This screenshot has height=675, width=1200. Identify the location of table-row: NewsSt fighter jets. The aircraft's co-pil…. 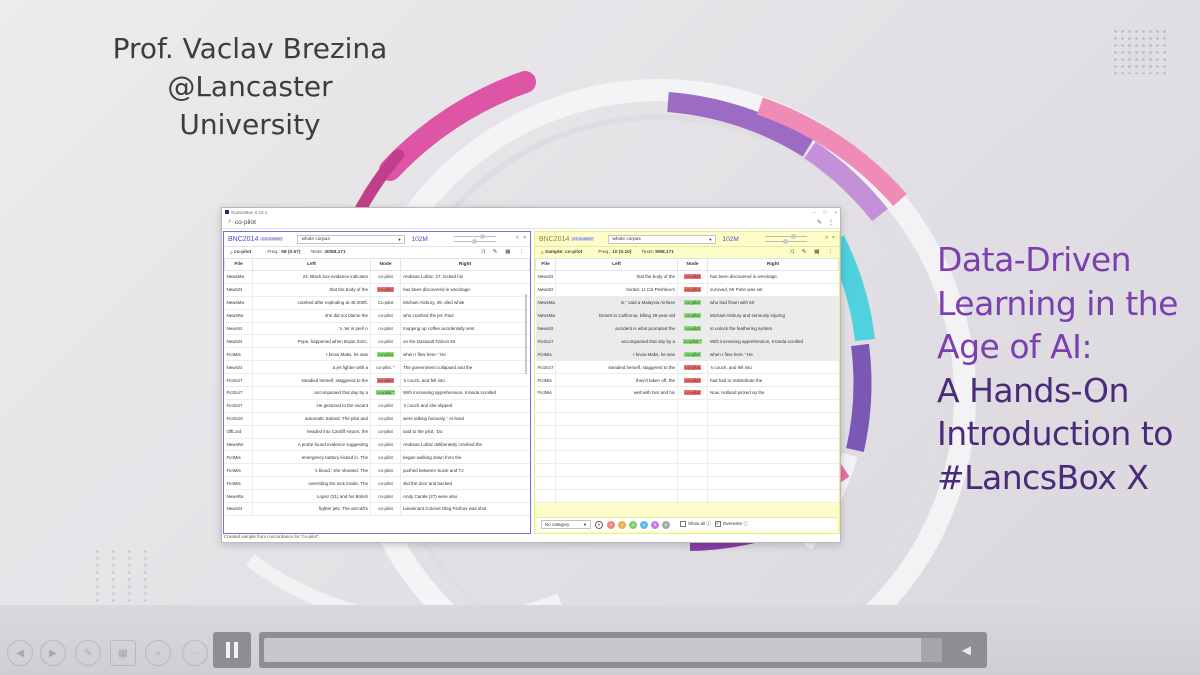
(377, 509).